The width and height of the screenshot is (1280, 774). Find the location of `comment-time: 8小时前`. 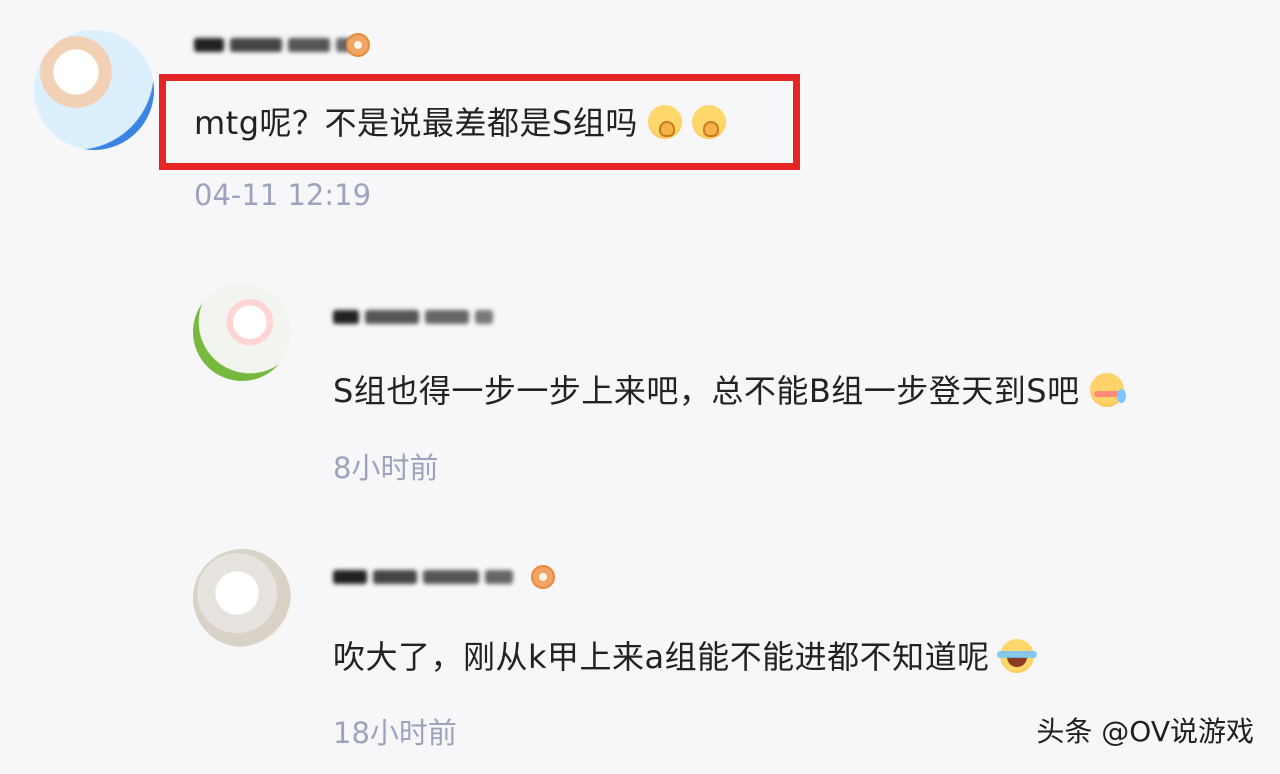

comment-time: 8小时前 is located at coordinates (386, 468).